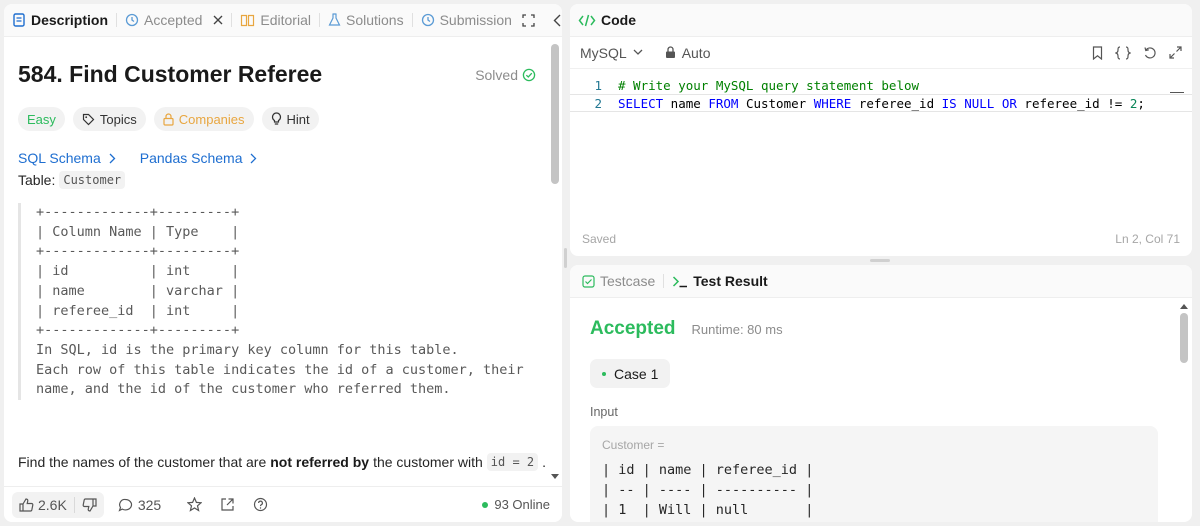 Image resolution: width=1200 pixels, height=526 pixels. Describe the element at coordinates (587, 20) in the screenshot. I see `code-icon` at that location.